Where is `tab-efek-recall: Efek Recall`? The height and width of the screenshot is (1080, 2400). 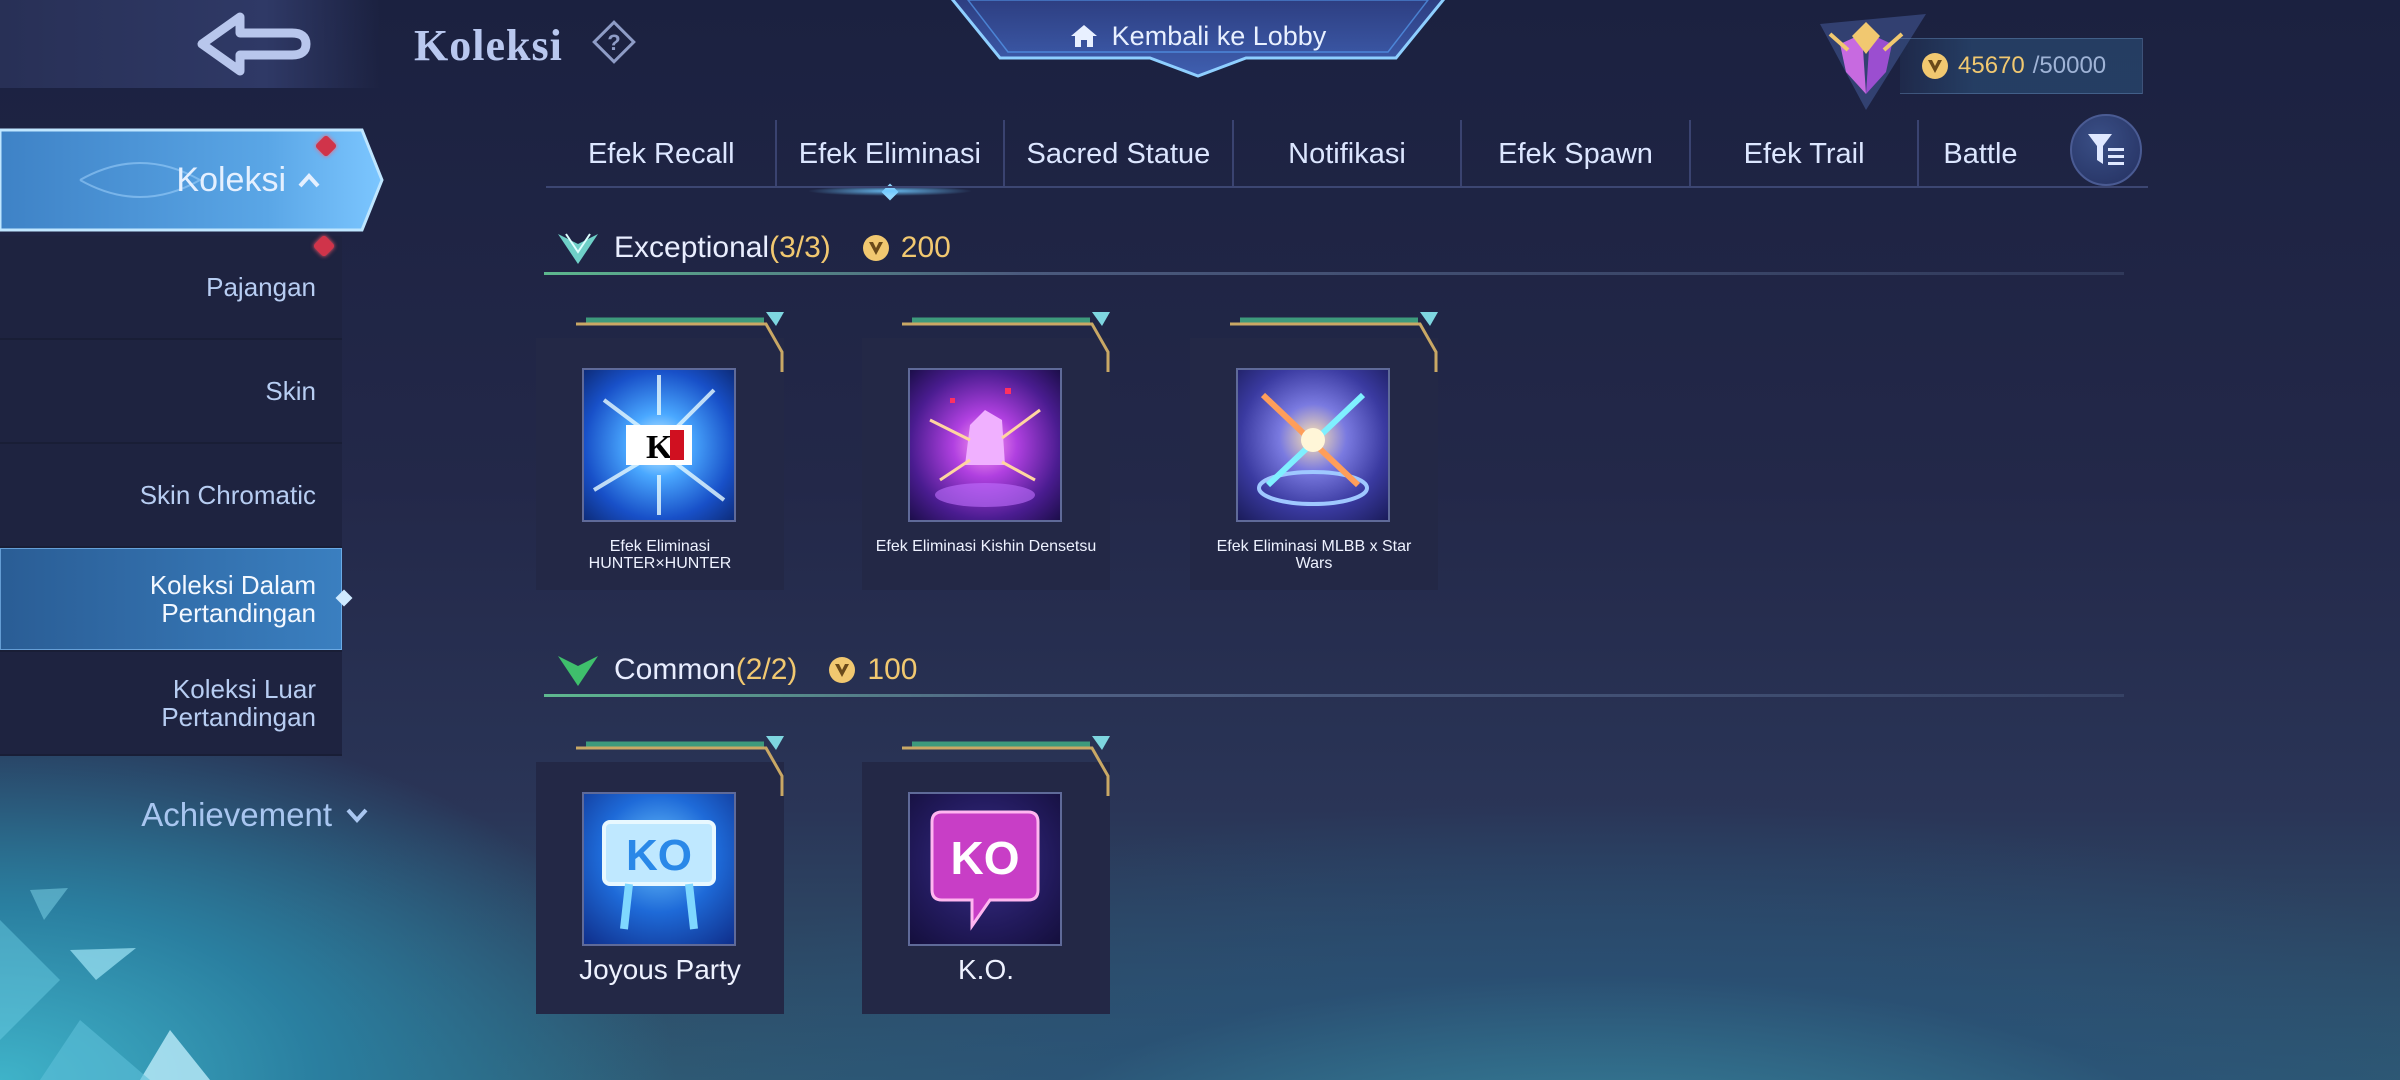
tab-efek-recall: Efek Recall is located at coordinates (662, 154).